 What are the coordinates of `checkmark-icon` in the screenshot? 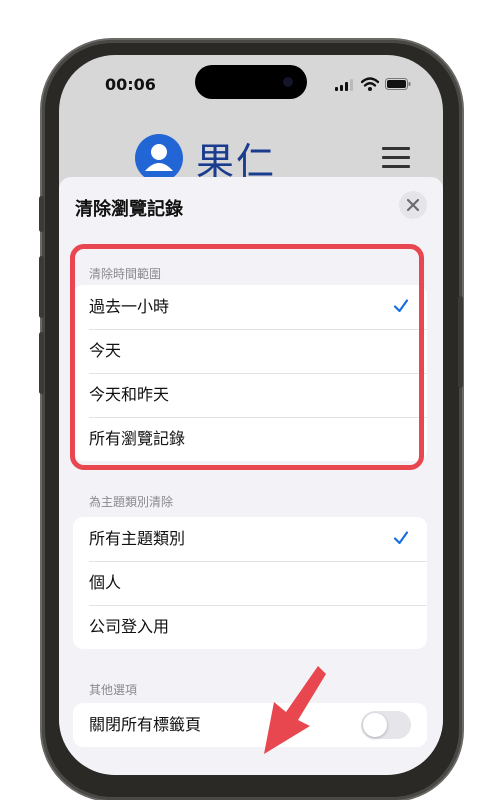 It's located at (401, 538).